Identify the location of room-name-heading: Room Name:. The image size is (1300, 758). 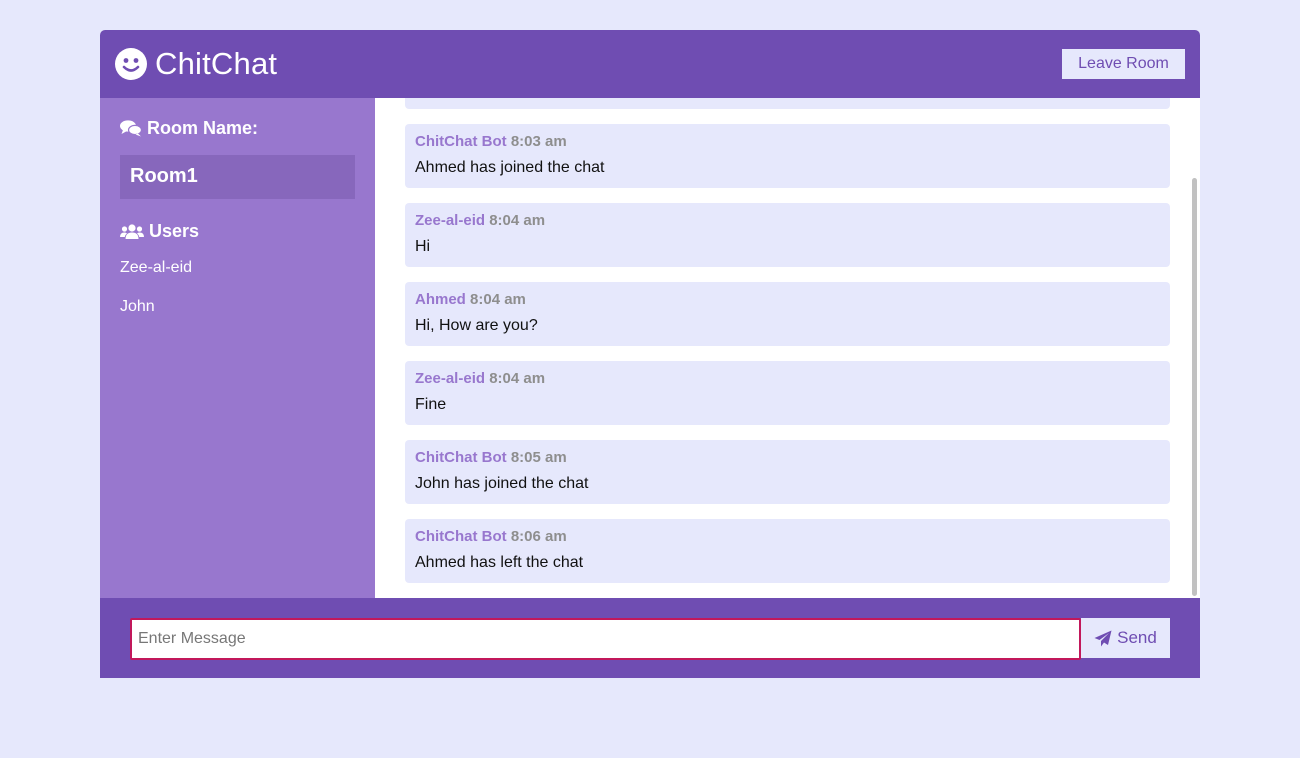
(237, 128).